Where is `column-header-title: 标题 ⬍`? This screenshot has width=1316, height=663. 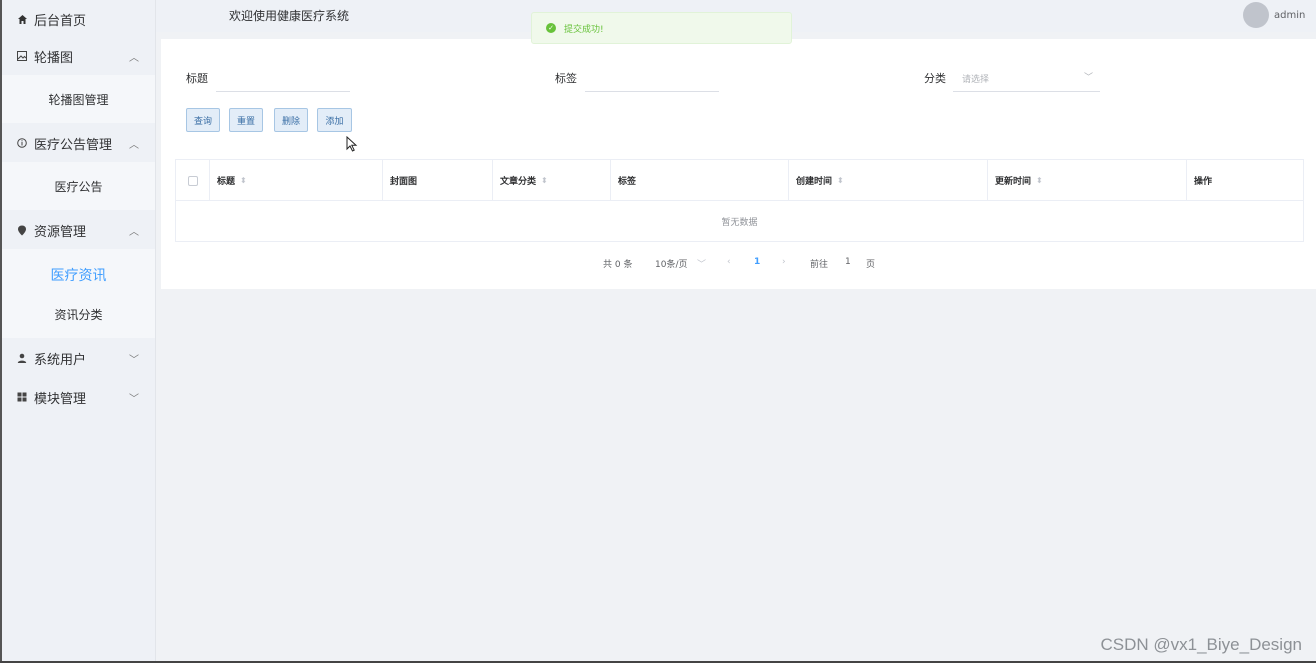
column-header-title: 标题 ⬍ is located at coordinates (296, 180).